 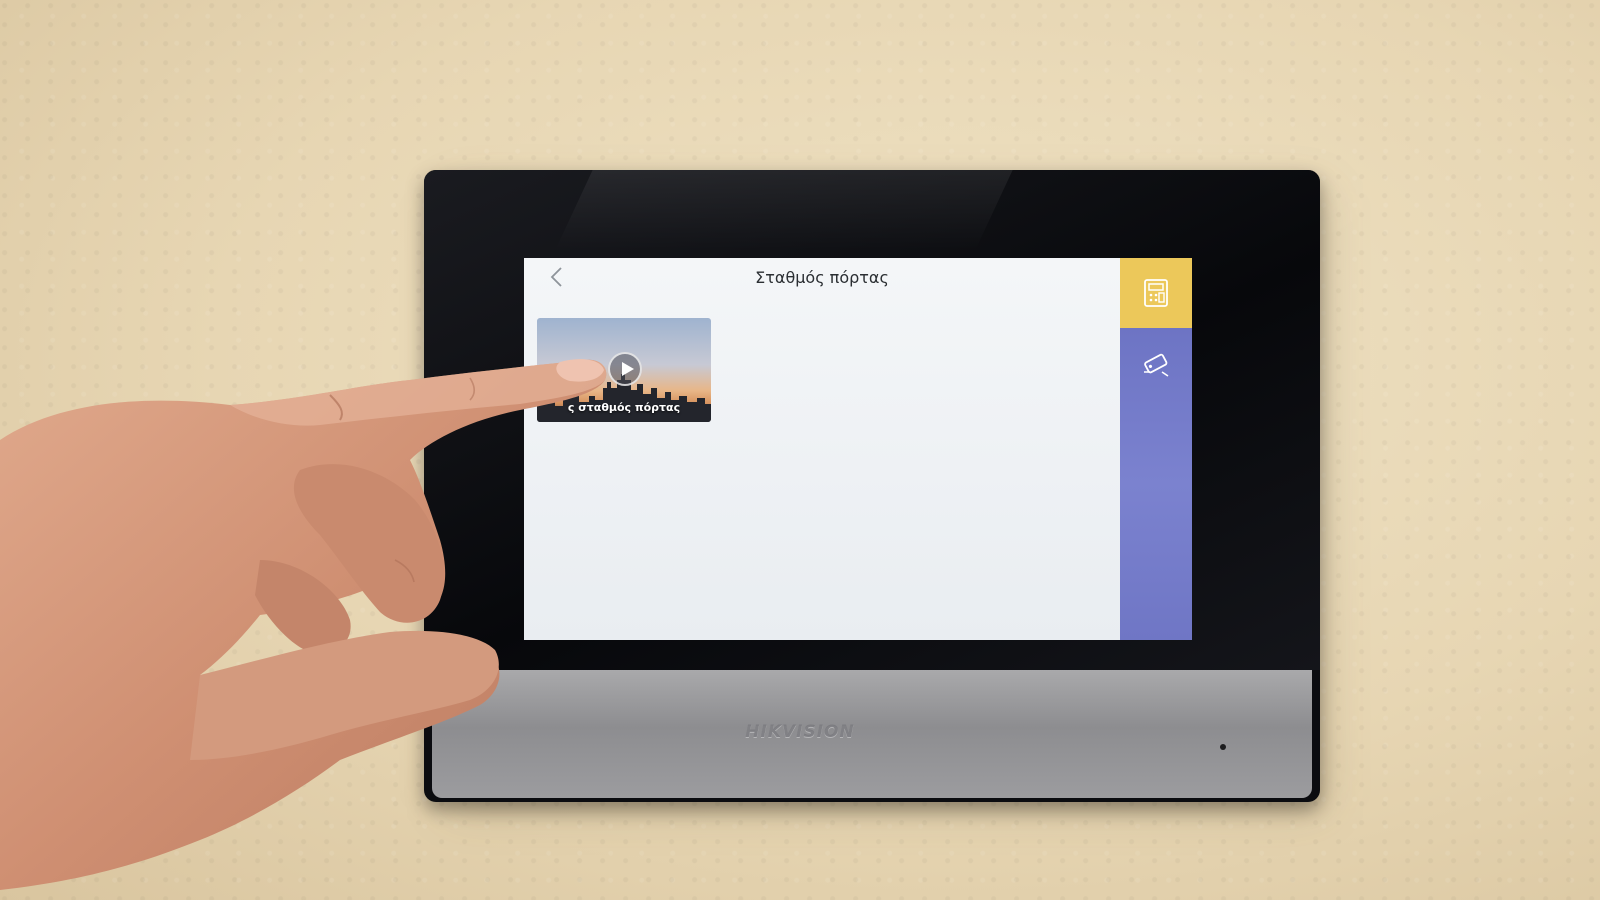 What do you see at coordinates (800, 732) in the screenshot?
I see `brand-logo: HIKVISION` at bounding box center [800, 732].